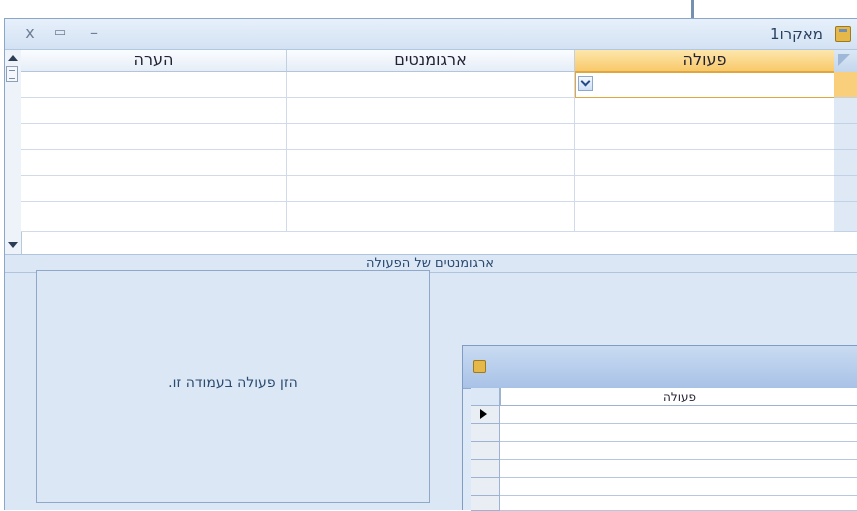 The width and height of the screenshot is (857, 511). I want to click on scroll-thumb, so click(12, 74).